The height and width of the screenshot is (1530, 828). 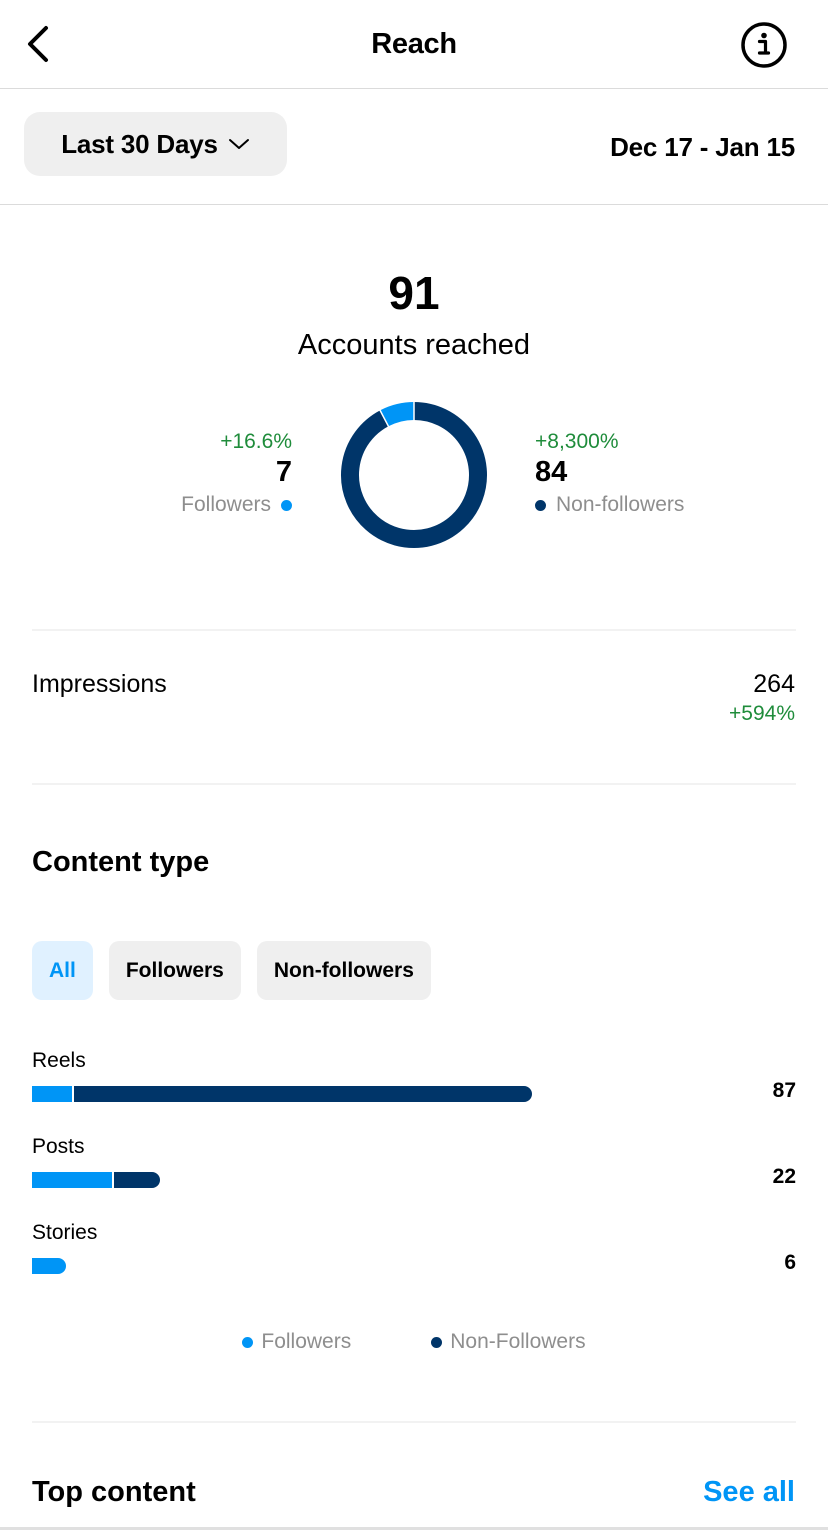 I want to click on followers-label: Followers, so click(x=226, y=504).